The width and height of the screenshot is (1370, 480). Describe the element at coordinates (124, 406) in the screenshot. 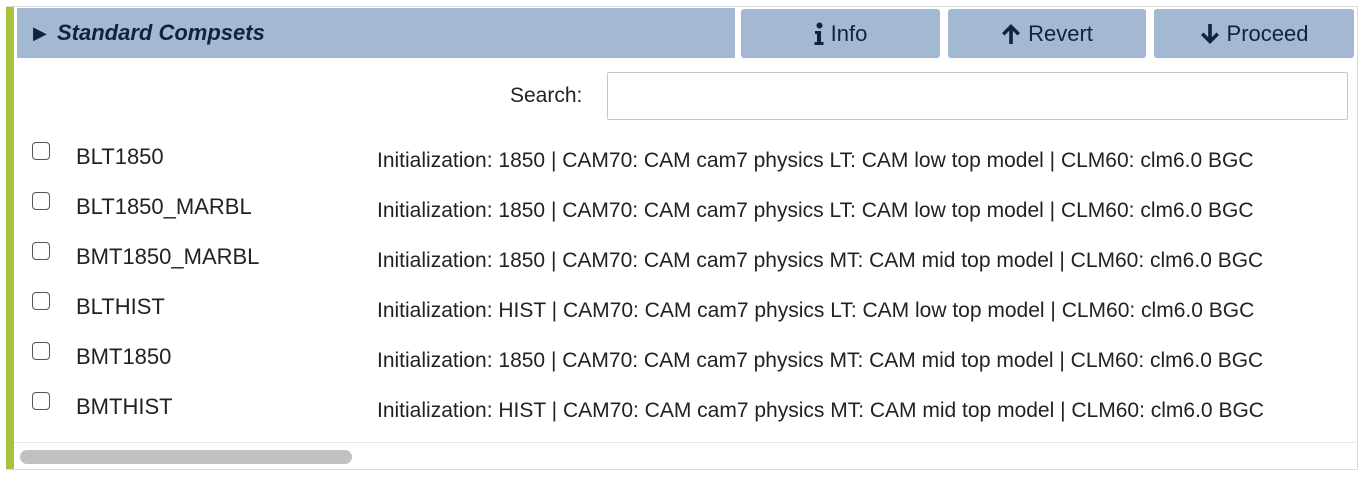

I see `compset-name: BMTHIST` at that location.